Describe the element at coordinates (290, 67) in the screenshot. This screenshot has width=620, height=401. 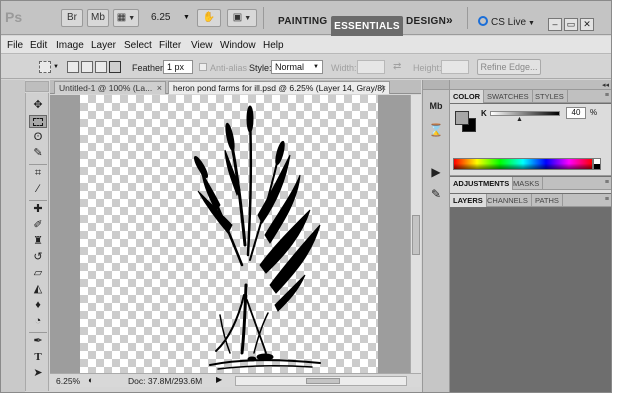
I see `style-value: Normal` at that location.